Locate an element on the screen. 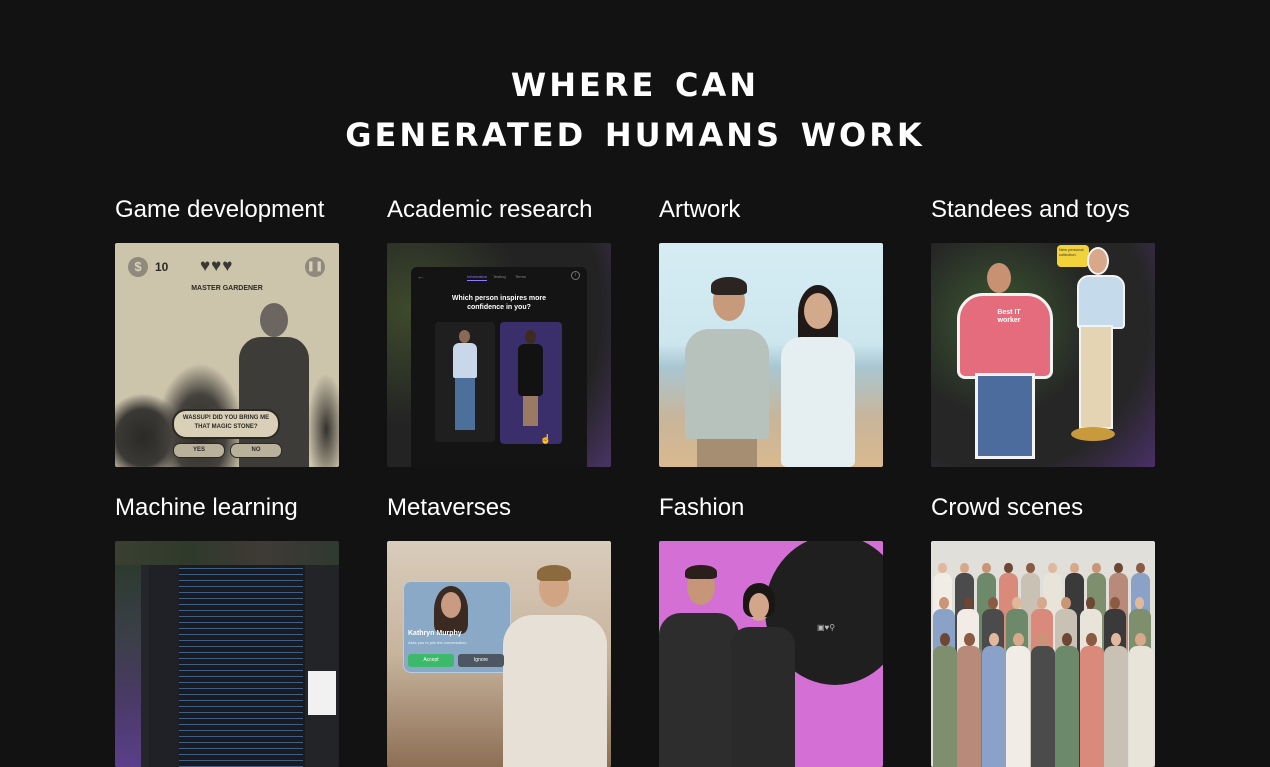 The image size is (1270, 767). shirt-tag: Best IT worker is located at coordinates (1009, 316).